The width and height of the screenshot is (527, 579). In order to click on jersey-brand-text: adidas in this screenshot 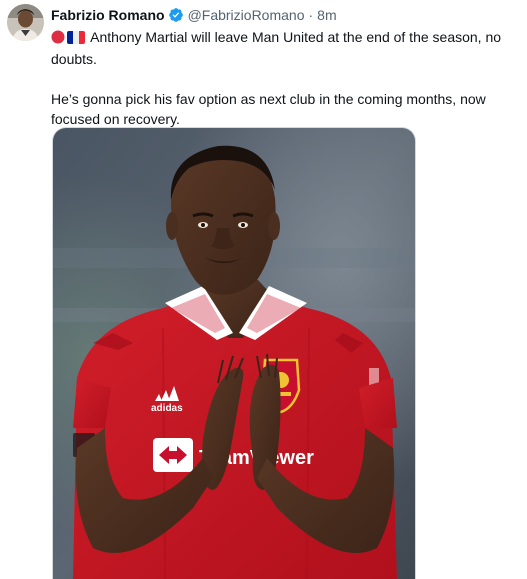, I will do `click(167, 408)`.